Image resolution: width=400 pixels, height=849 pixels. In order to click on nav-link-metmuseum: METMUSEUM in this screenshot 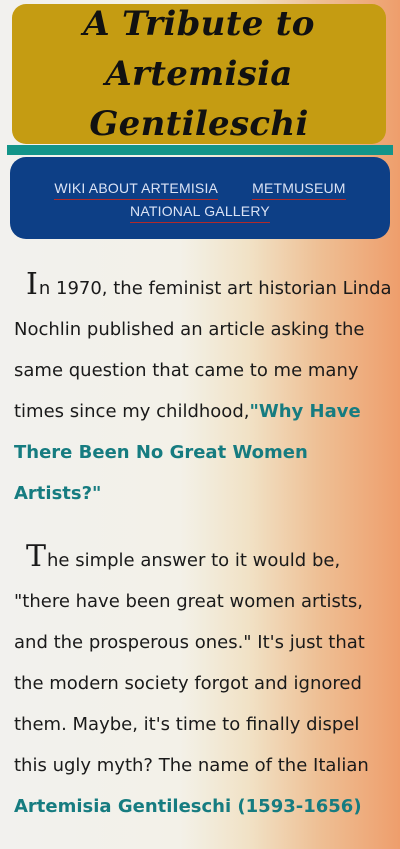, I will do `click(299, 188)`.